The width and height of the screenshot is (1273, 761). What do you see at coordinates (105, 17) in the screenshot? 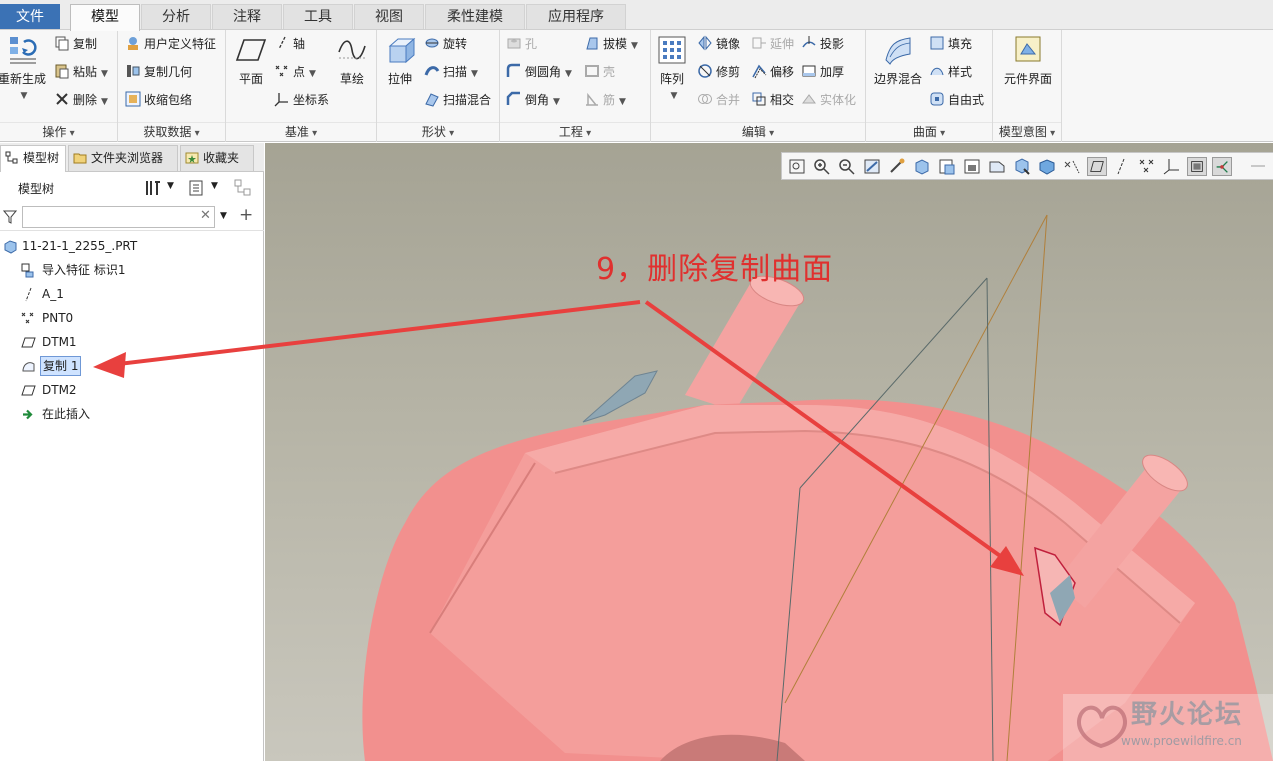
I see `tab-model: 模型` at bounding box center [105, 17].